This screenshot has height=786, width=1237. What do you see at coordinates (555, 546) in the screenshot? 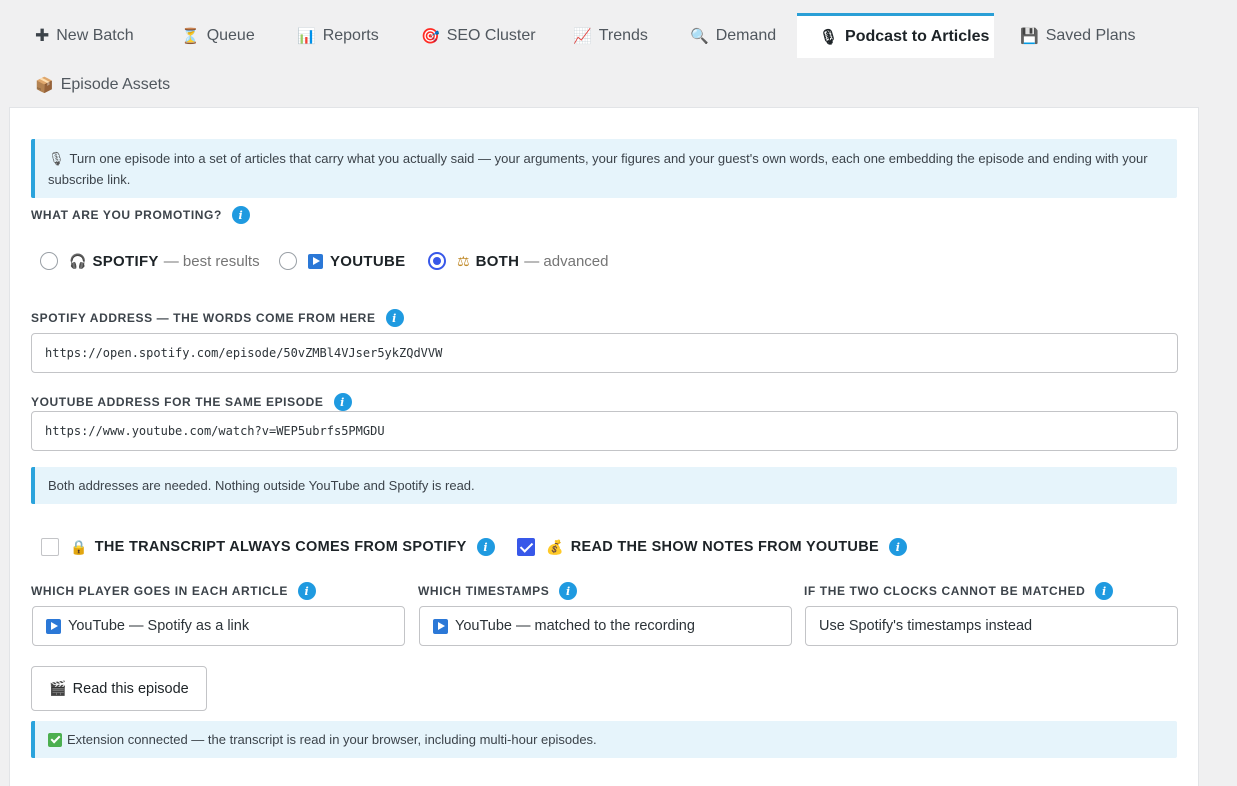
I see `money-bag-icon: 💰` at bounding box center [555, 546].